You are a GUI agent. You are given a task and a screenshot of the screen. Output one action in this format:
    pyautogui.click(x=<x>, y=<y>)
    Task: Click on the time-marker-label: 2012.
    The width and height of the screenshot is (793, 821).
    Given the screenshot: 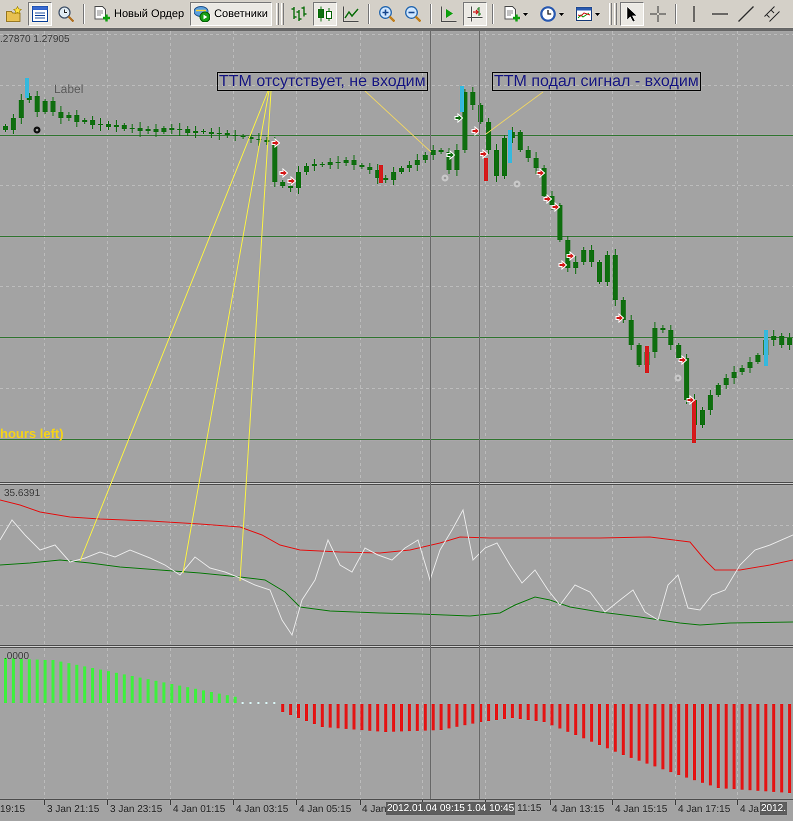 What is the action you would take?
    pyautogui.click(x=774, y=808)
    